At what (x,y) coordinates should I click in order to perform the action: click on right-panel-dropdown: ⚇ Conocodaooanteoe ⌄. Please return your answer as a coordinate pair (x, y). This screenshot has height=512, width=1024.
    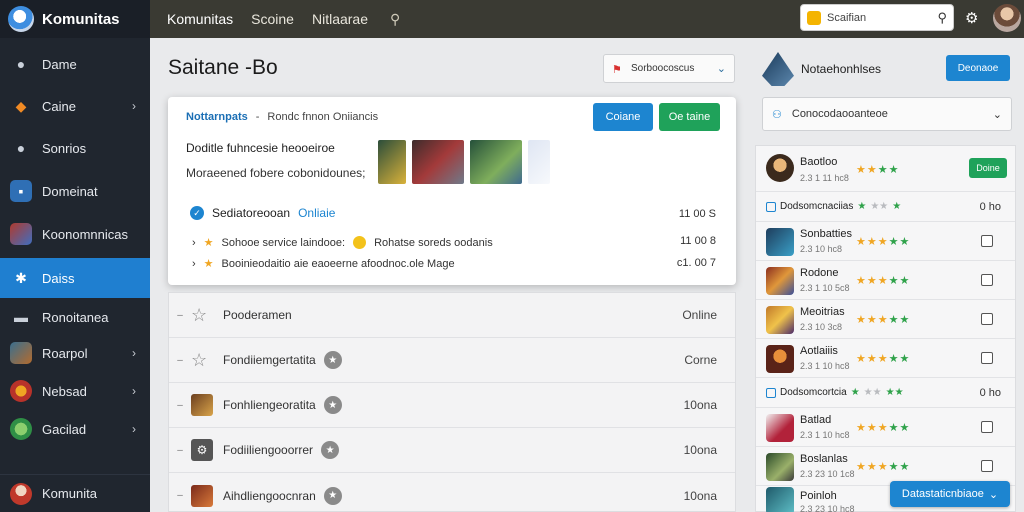
    Looking at the image, I should click on (887, 114).